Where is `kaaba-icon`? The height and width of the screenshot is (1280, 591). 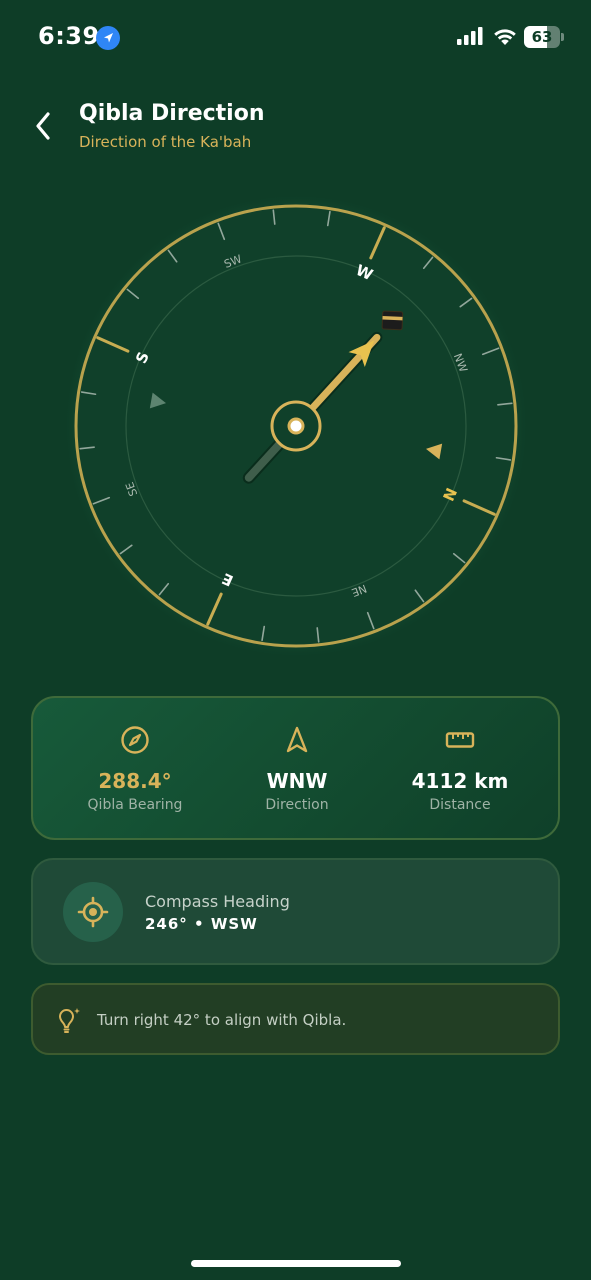 kaaba-icon is located at coordinates (392, 320).